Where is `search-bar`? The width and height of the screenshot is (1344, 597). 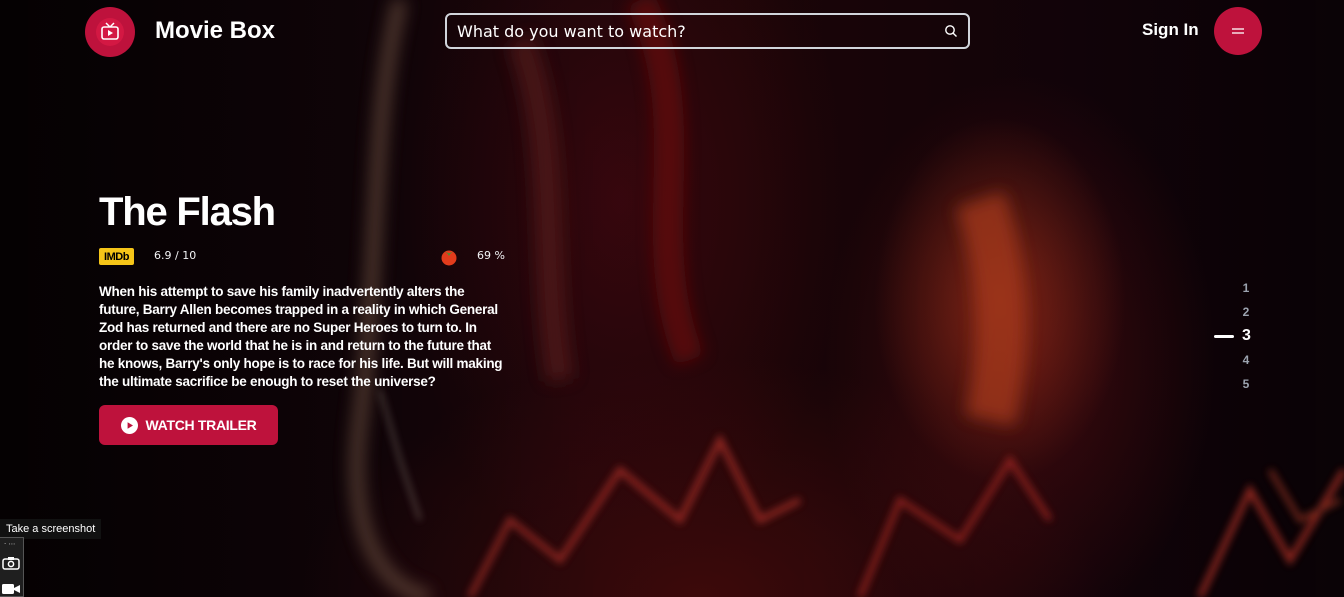 search-bar is located at coordinates (707, 31).